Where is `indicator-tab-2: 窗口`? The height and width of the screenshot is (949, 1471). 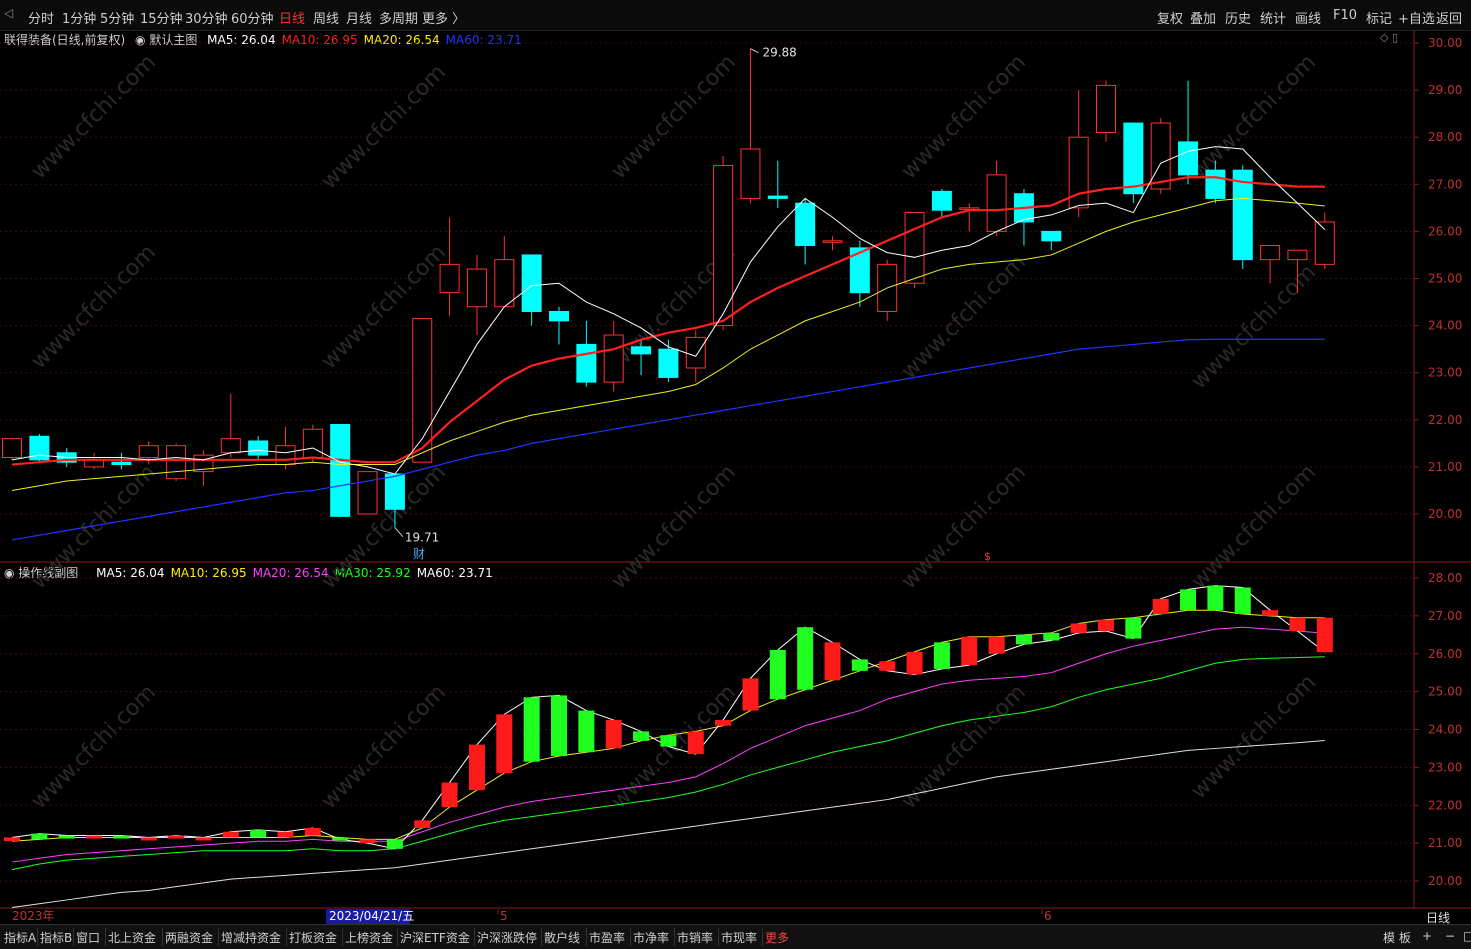 indicator-tab-2: 窗口 is located at coordinates (88, 937).